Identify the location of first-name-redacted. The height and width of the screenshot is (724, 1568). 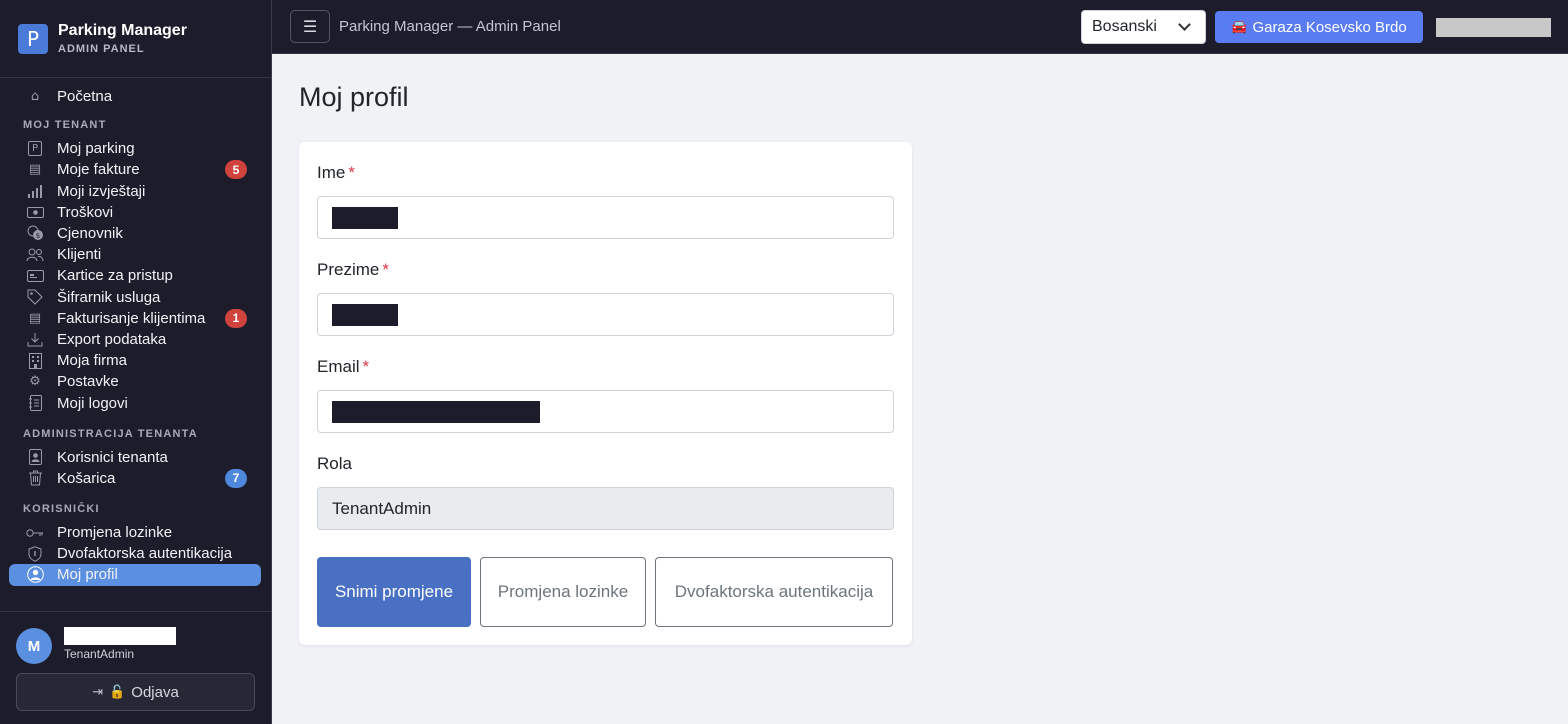
(365, 218).